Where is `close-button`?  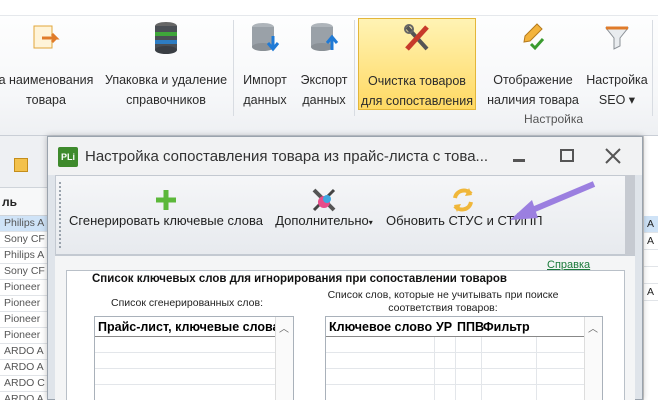 close-button is located at coordinates (613, 156).